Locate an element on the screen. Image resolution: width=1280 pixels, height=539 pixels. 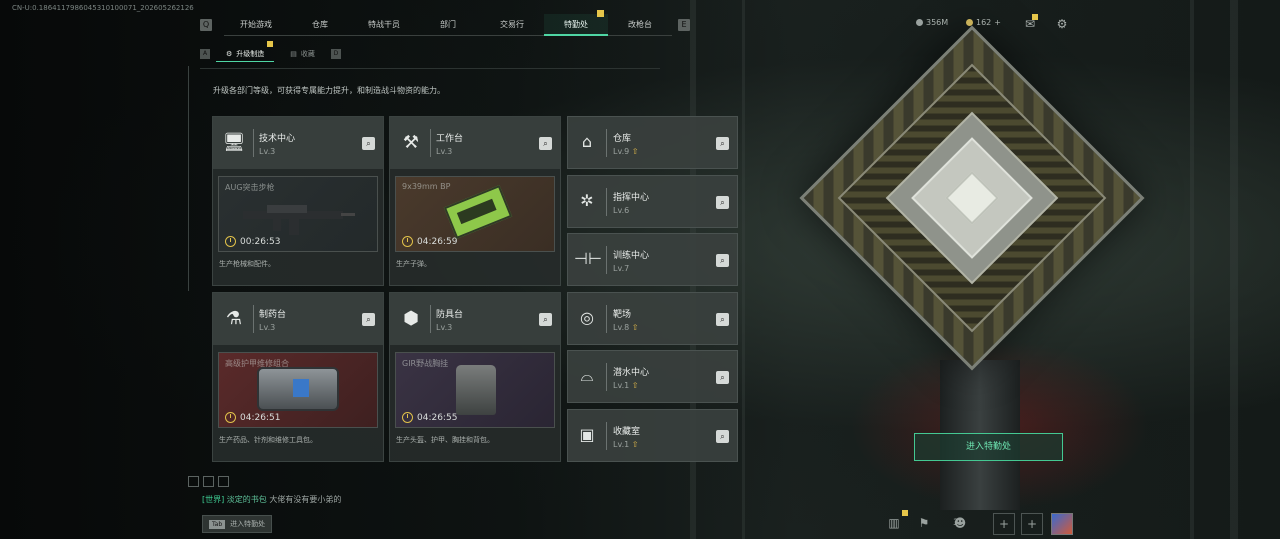
diving-icon: ⌓ is located at coordinates (587, 375).